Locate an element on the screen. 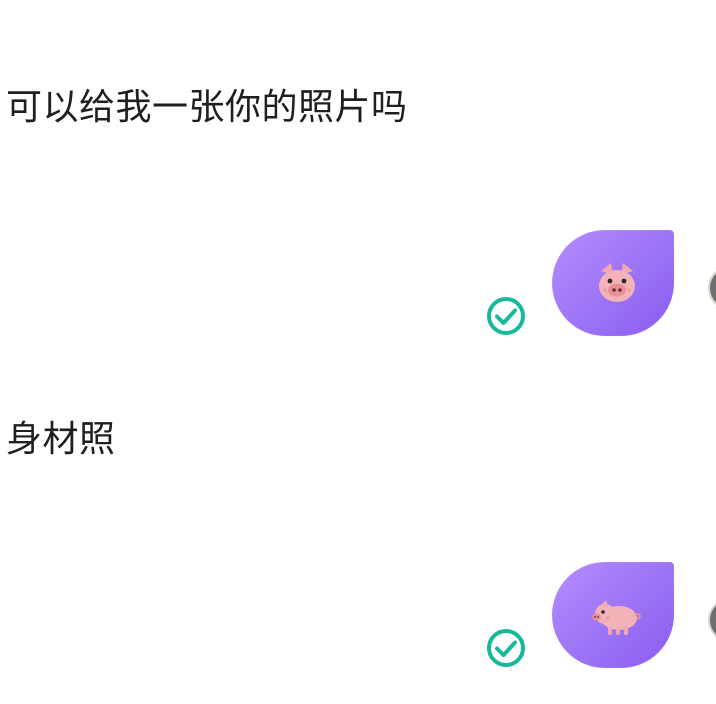 This screenshot has width=716, height=704. received-message-text: 可以给我一张你的照片吗 is located at coordinates (207, 107).